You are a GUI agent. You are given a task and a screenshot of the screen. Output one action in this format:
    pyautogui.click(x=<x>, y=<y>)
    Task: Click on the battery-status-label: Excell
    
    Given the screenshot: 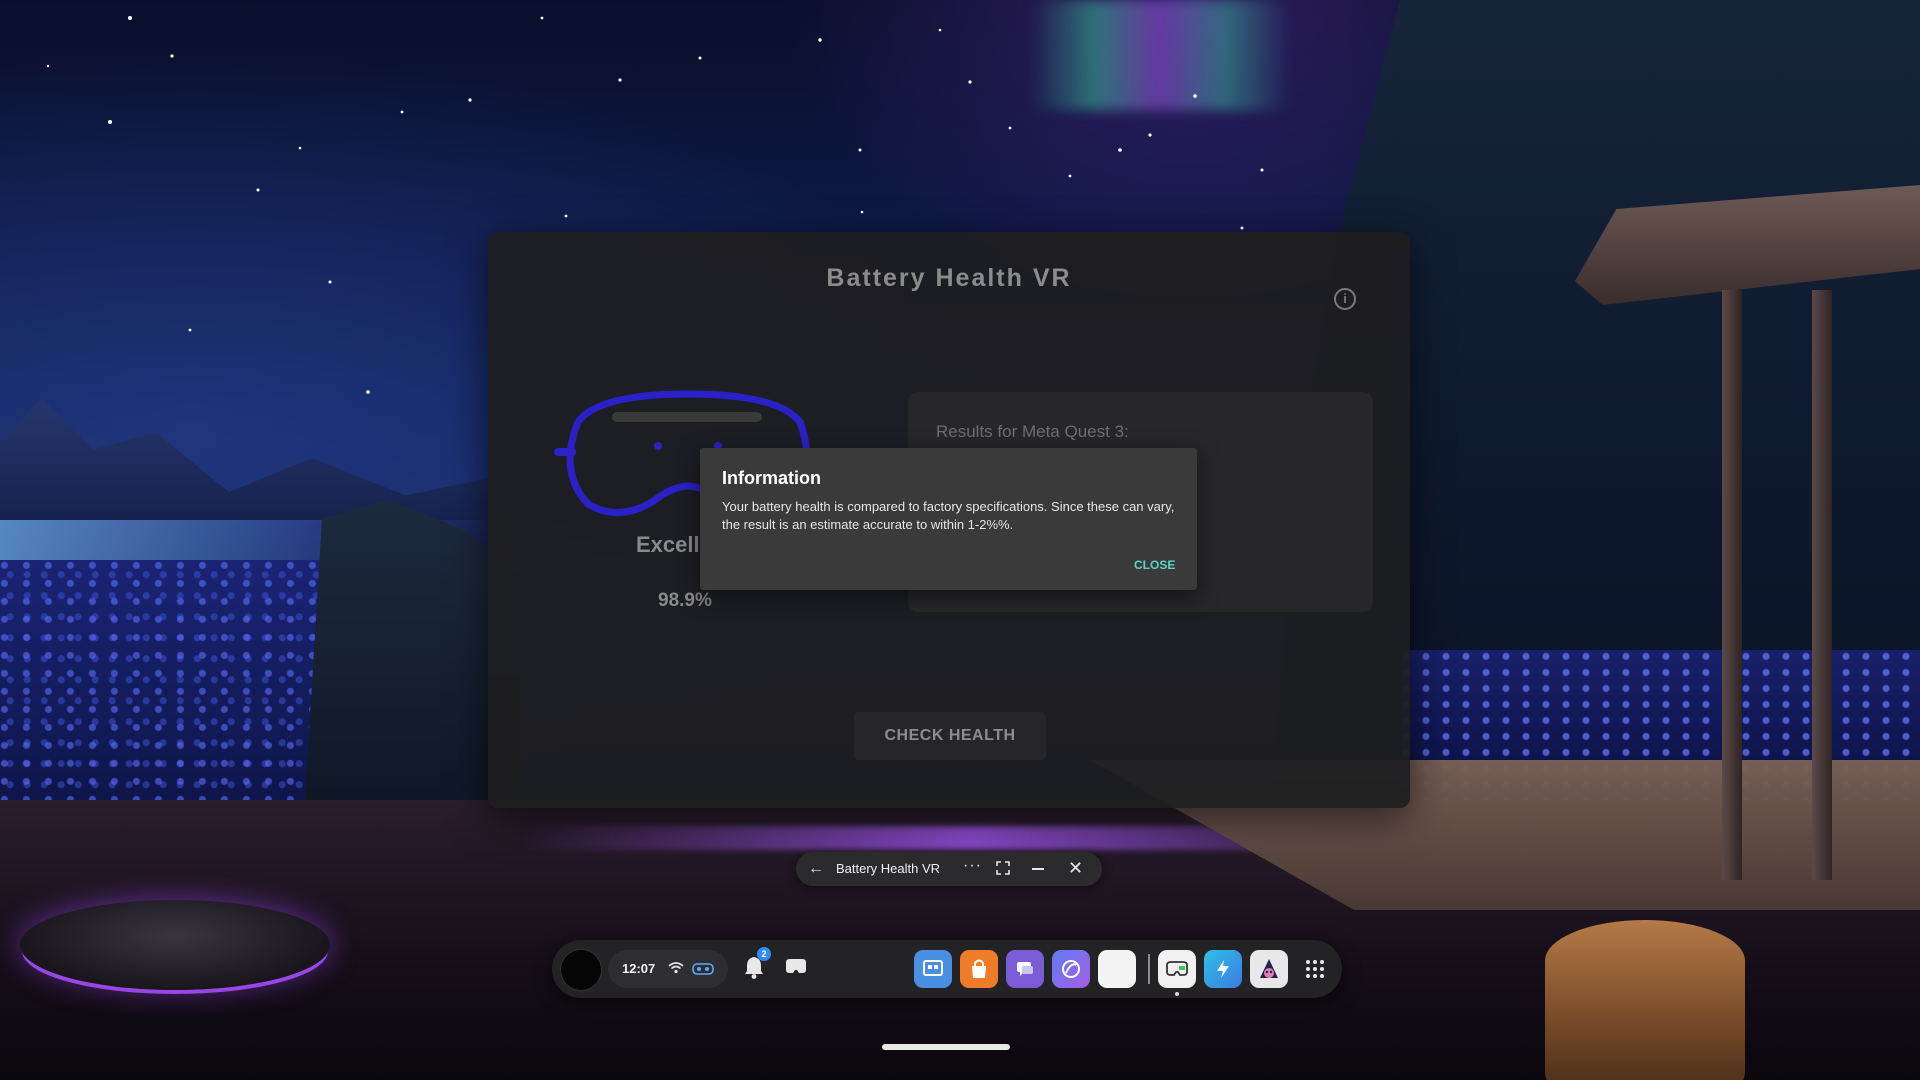 What is the action you would take?
    pyautogui.click(x=668, y=544)
    